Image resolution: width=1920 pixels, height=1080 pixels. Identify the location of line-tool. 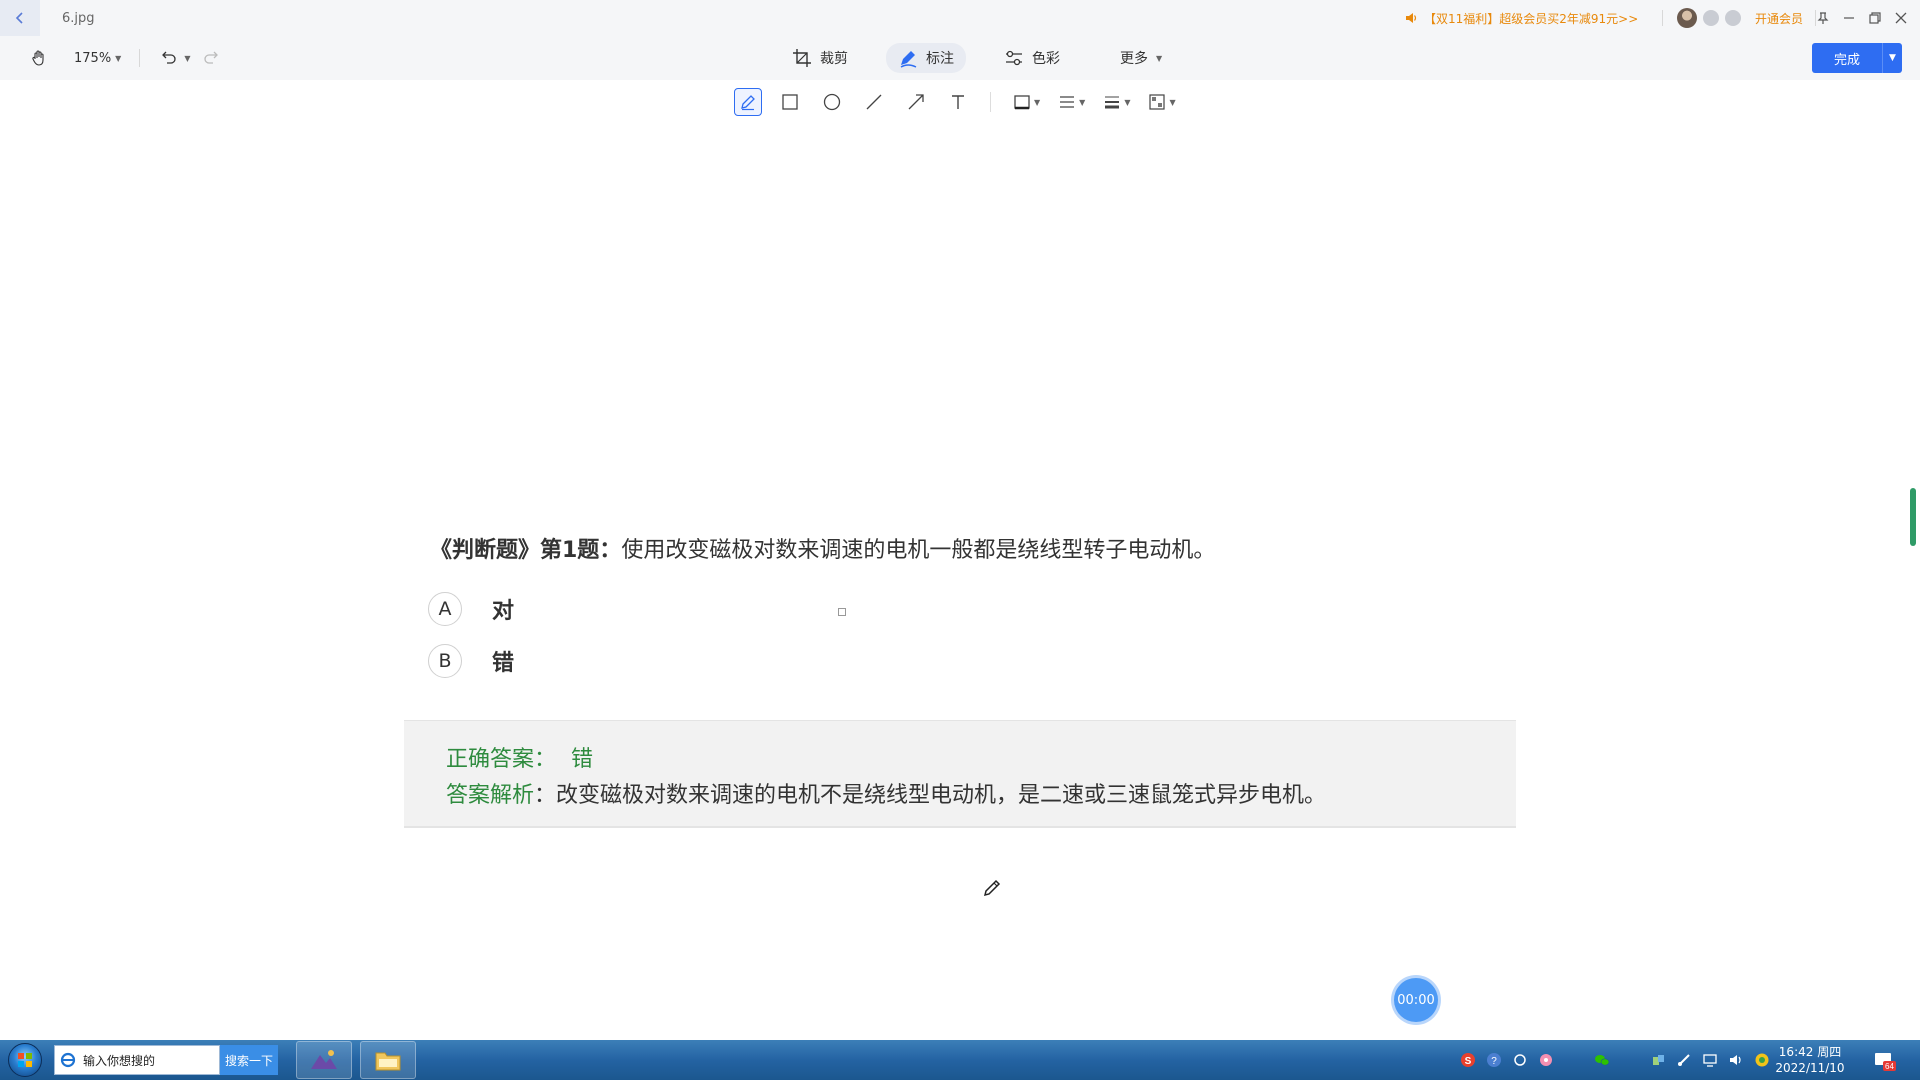
(874, 102).